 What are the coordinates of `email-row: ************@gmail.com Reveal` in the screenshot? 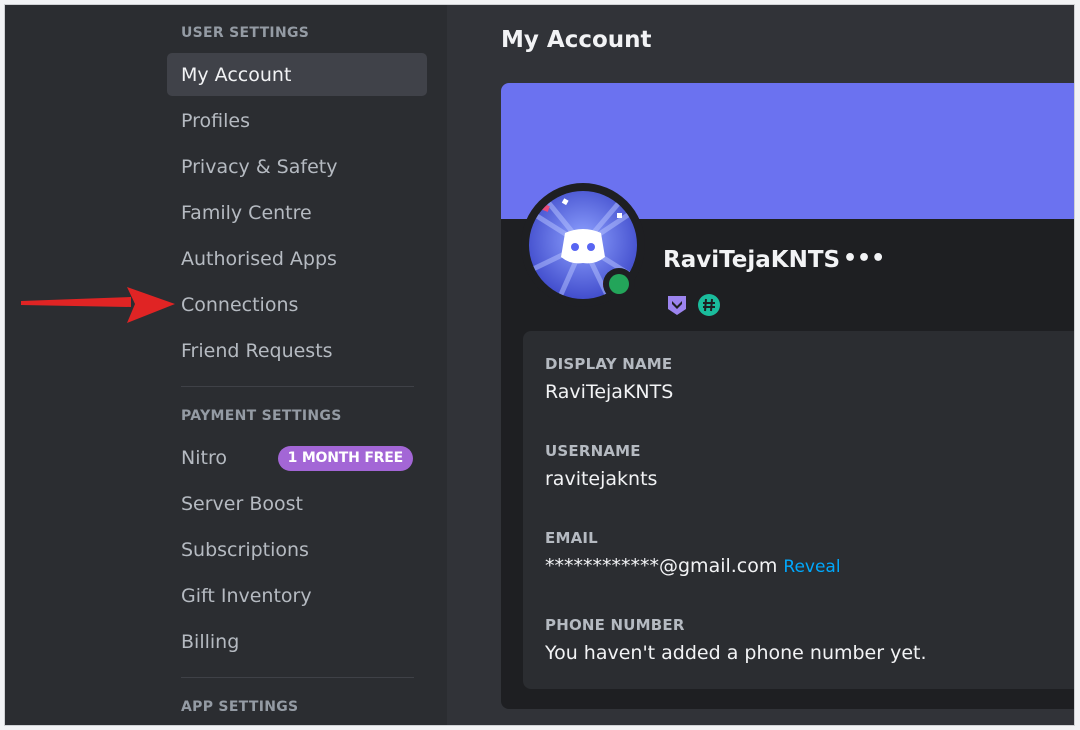 It's located at (693, 566).